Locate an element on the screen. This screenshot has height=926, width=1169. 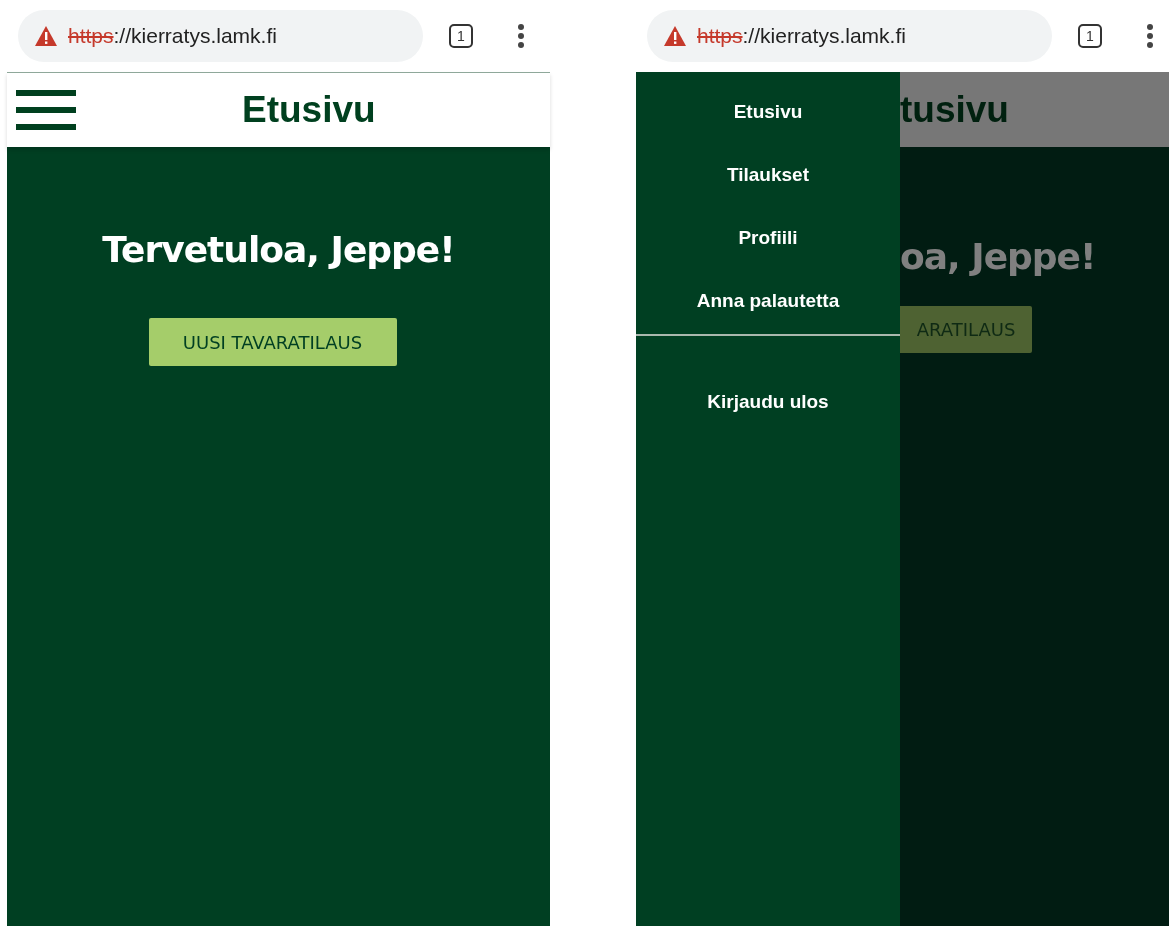
page-title: tusivu is located at coordinates (954, 109).